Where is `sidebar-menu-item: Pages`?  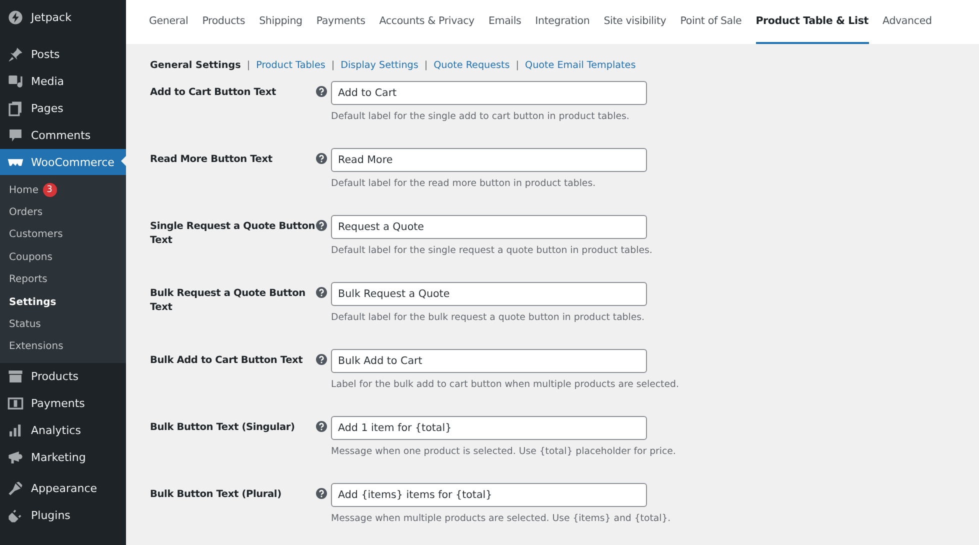 sidebar-menu-item: Pages is located at coordinates (63, 108).